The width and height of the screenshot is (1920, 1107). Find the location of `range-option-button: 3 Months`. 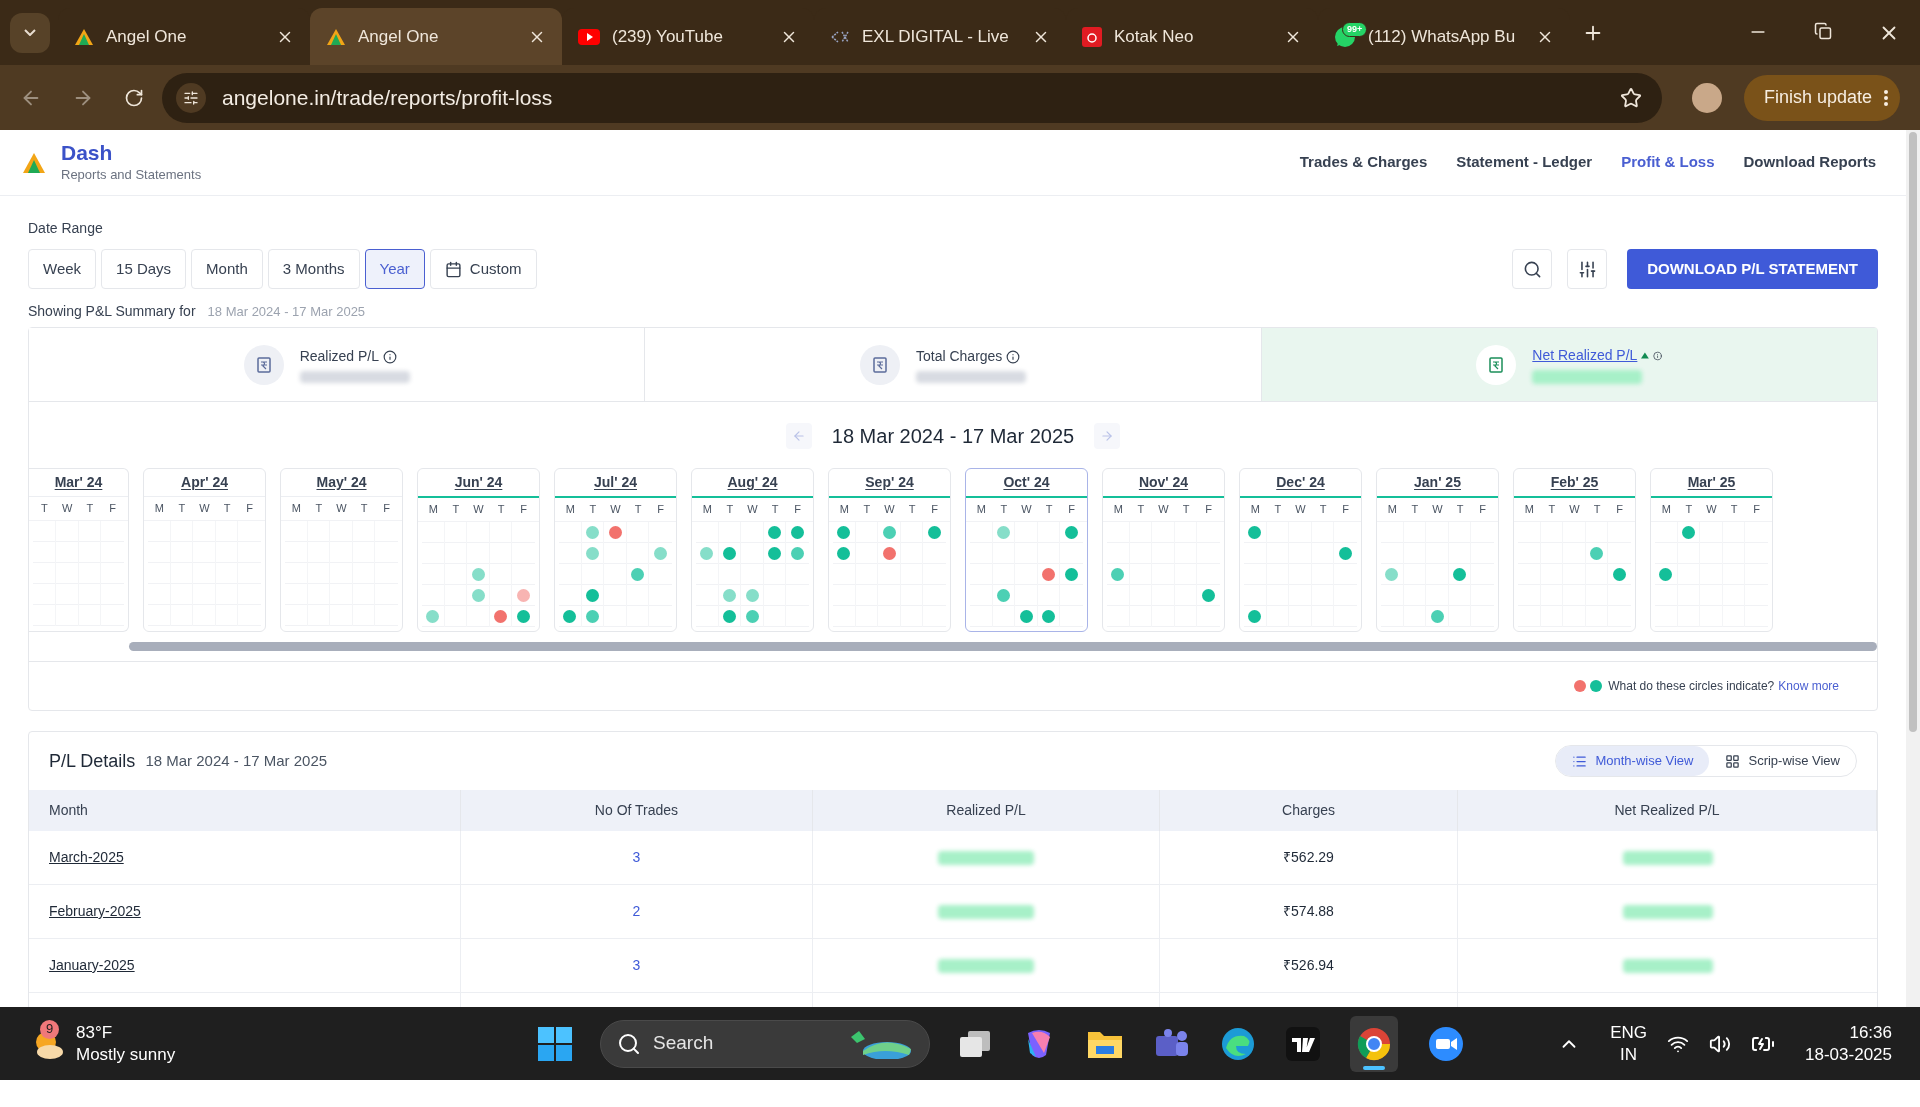

range-option-button: 3 Months is located at coordinates (313, 269).